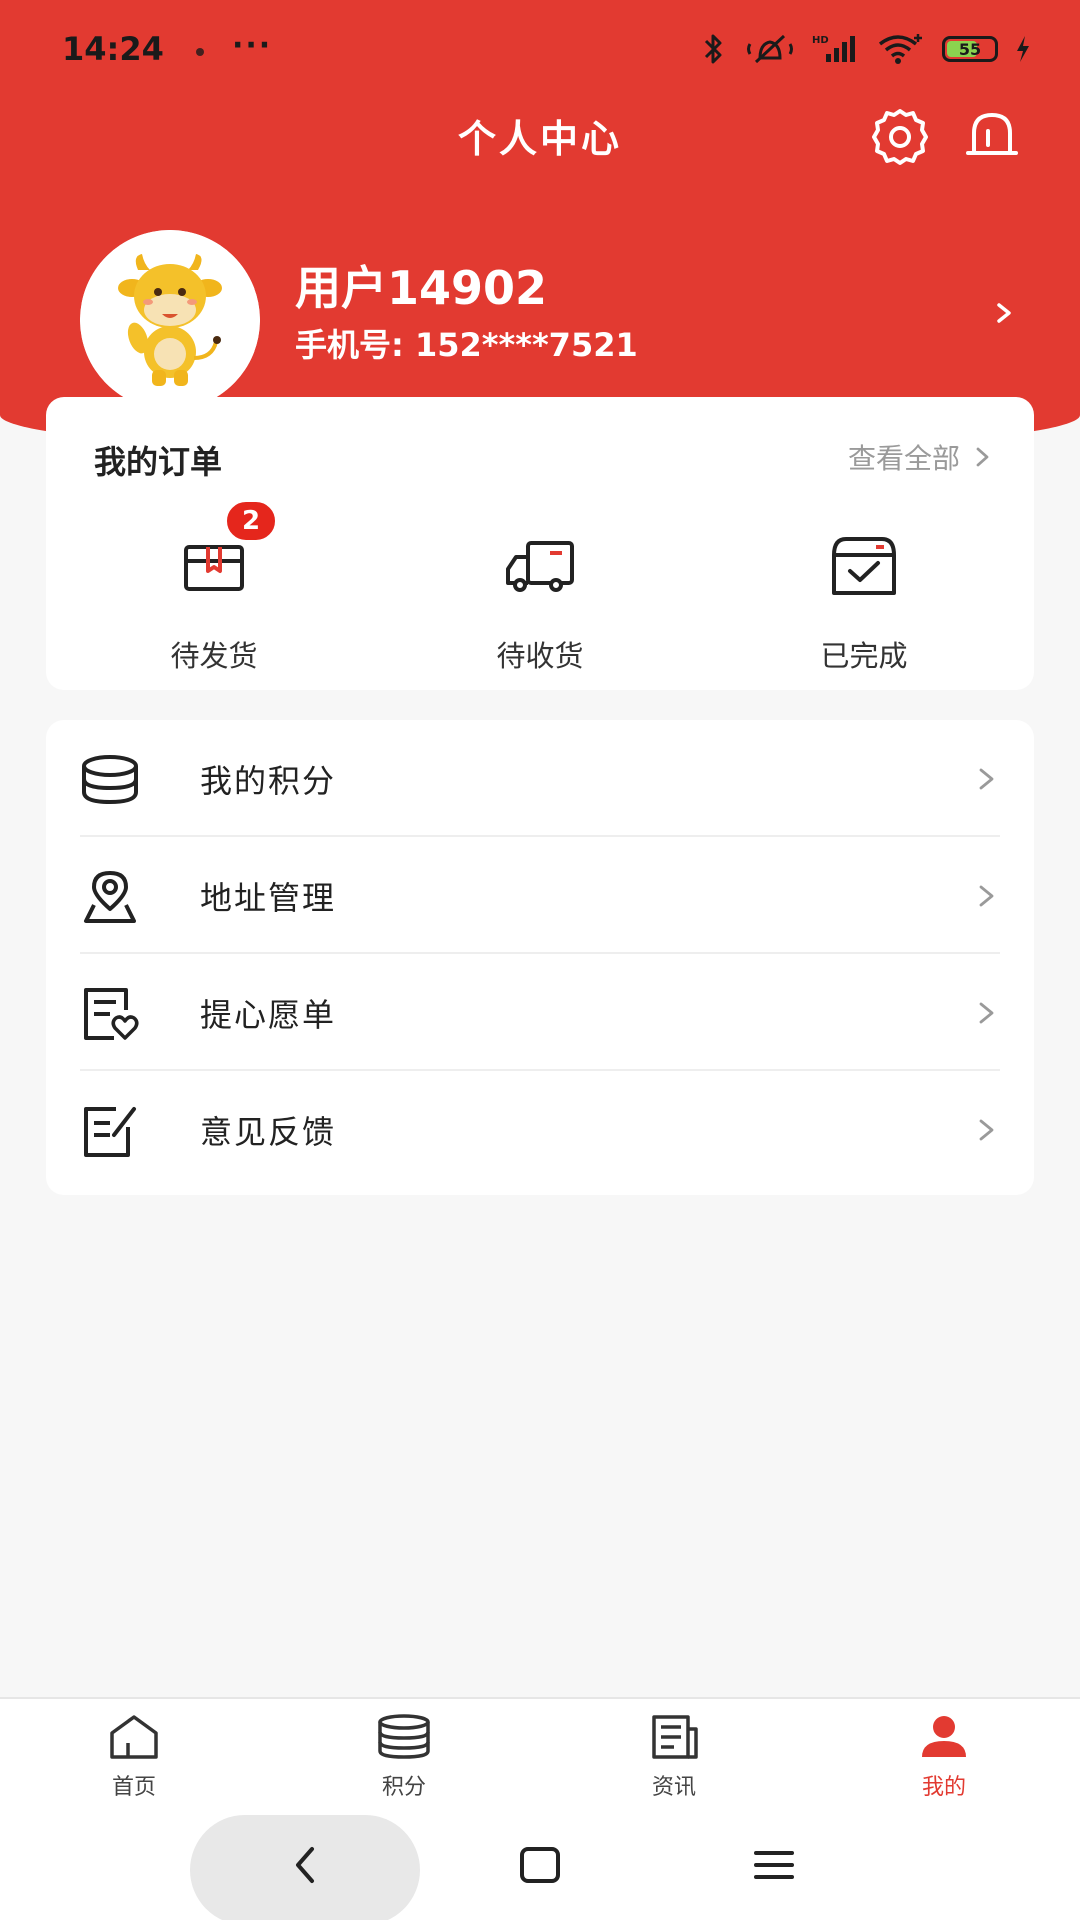 The image size is (1080, 1920). I want to click on bell-icon, so click(992, 137).